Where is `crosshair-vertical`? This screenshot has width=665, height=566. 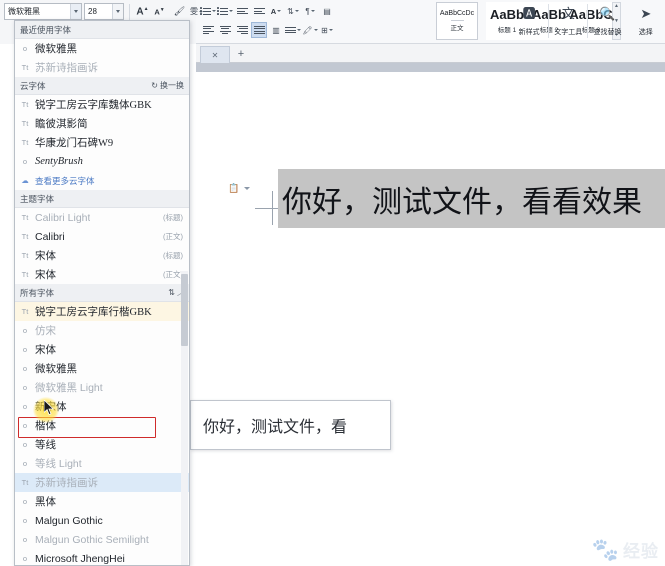
crosshair-vertical is located at coordinates (272, 208).